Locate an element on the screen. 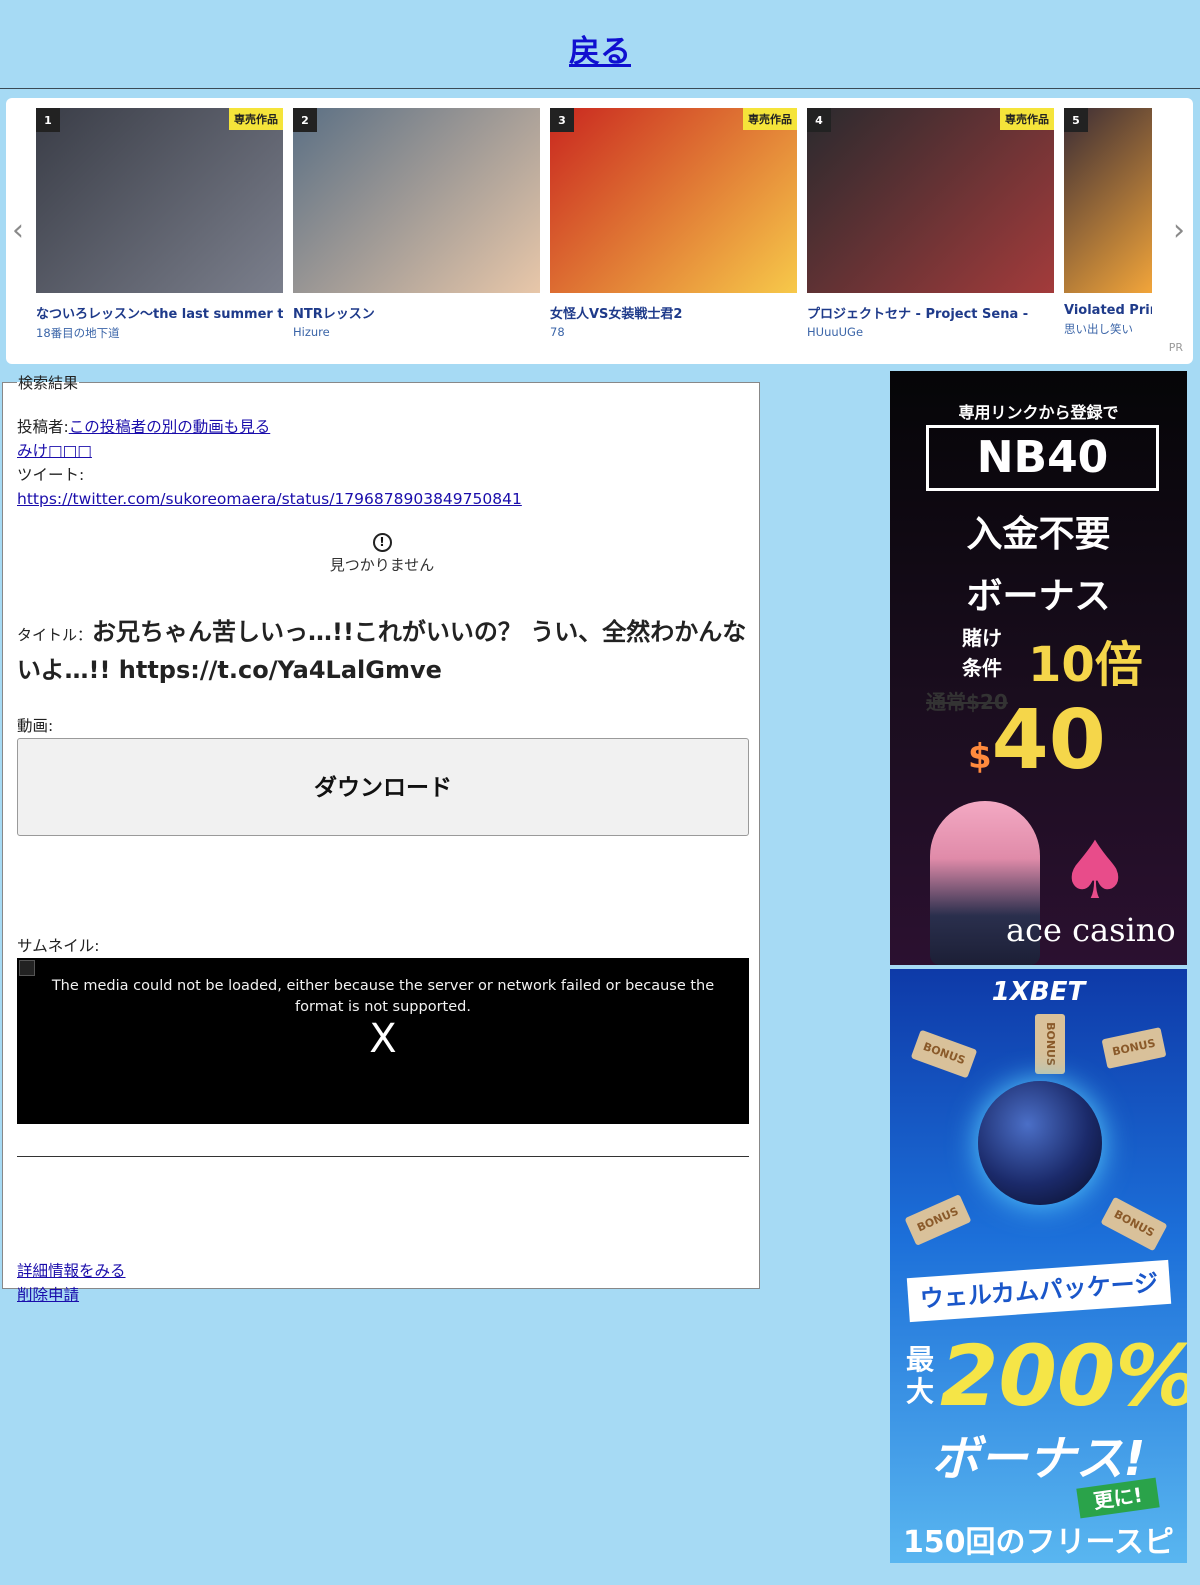 The height and width of the screenshot is (1585, 1200). card-rank: 4 is located at coordinates (819, 120).